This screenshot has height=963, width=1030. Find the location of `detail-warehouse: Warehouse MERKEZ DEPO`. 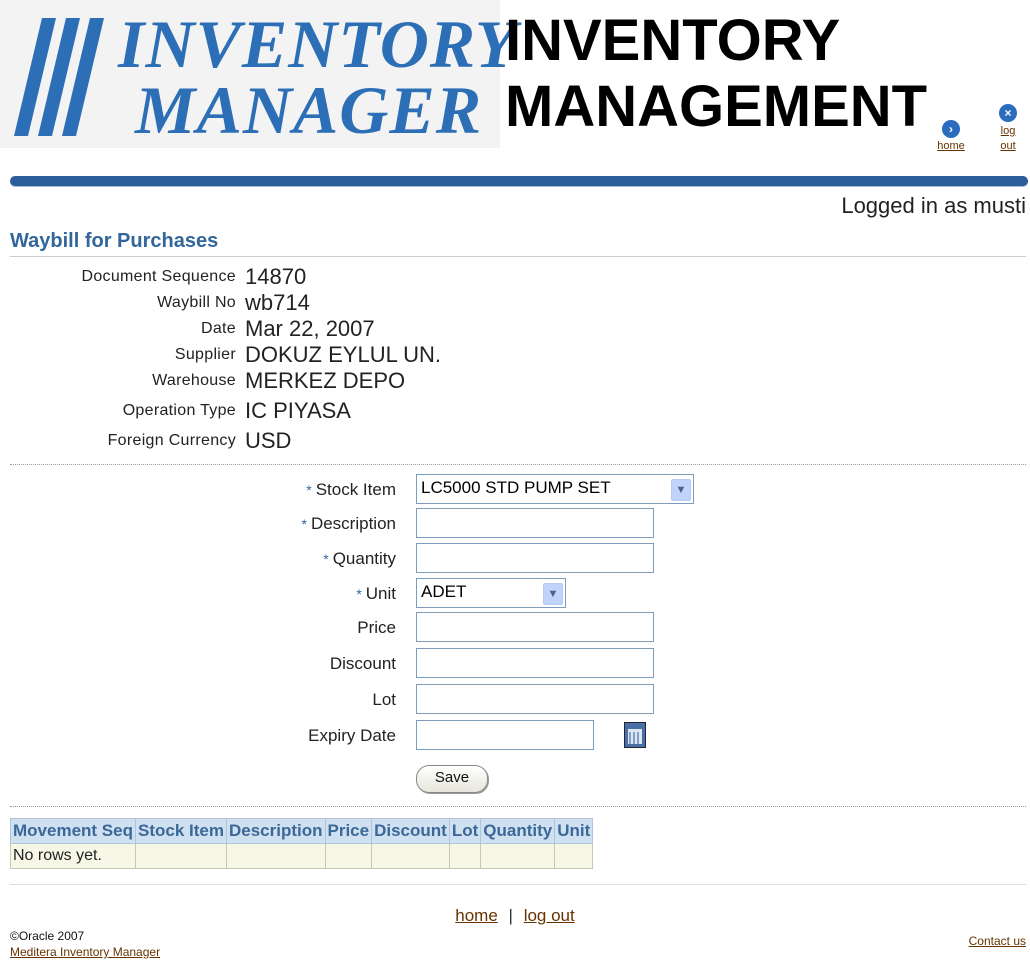

detail-warehouse: Warehouse MERKEZ DEPO is located at coordinates (400, 381).